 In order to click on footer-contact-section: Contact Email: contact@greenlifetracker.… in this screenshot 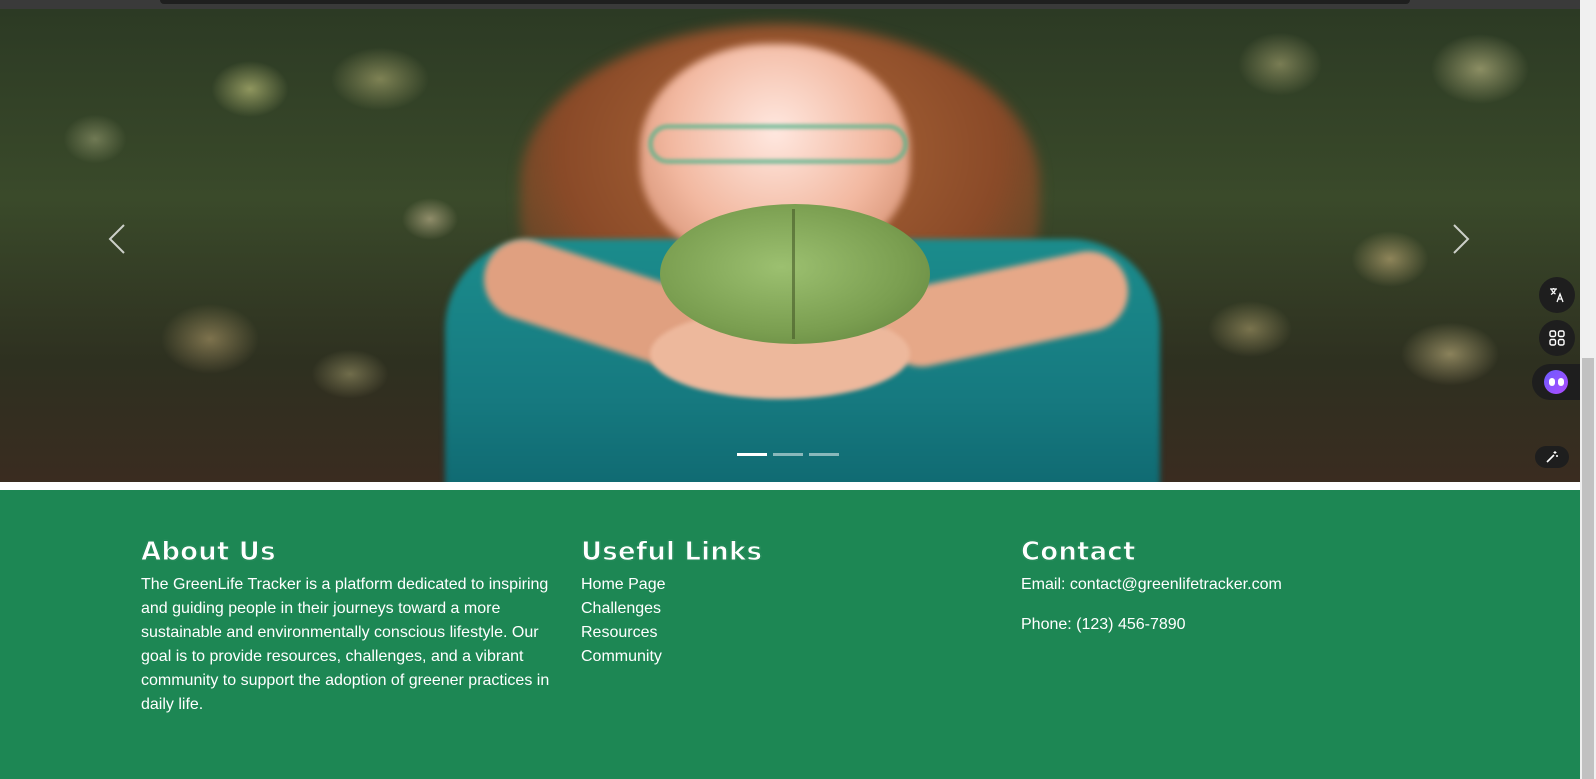, I will do `click(1221, 594)`.